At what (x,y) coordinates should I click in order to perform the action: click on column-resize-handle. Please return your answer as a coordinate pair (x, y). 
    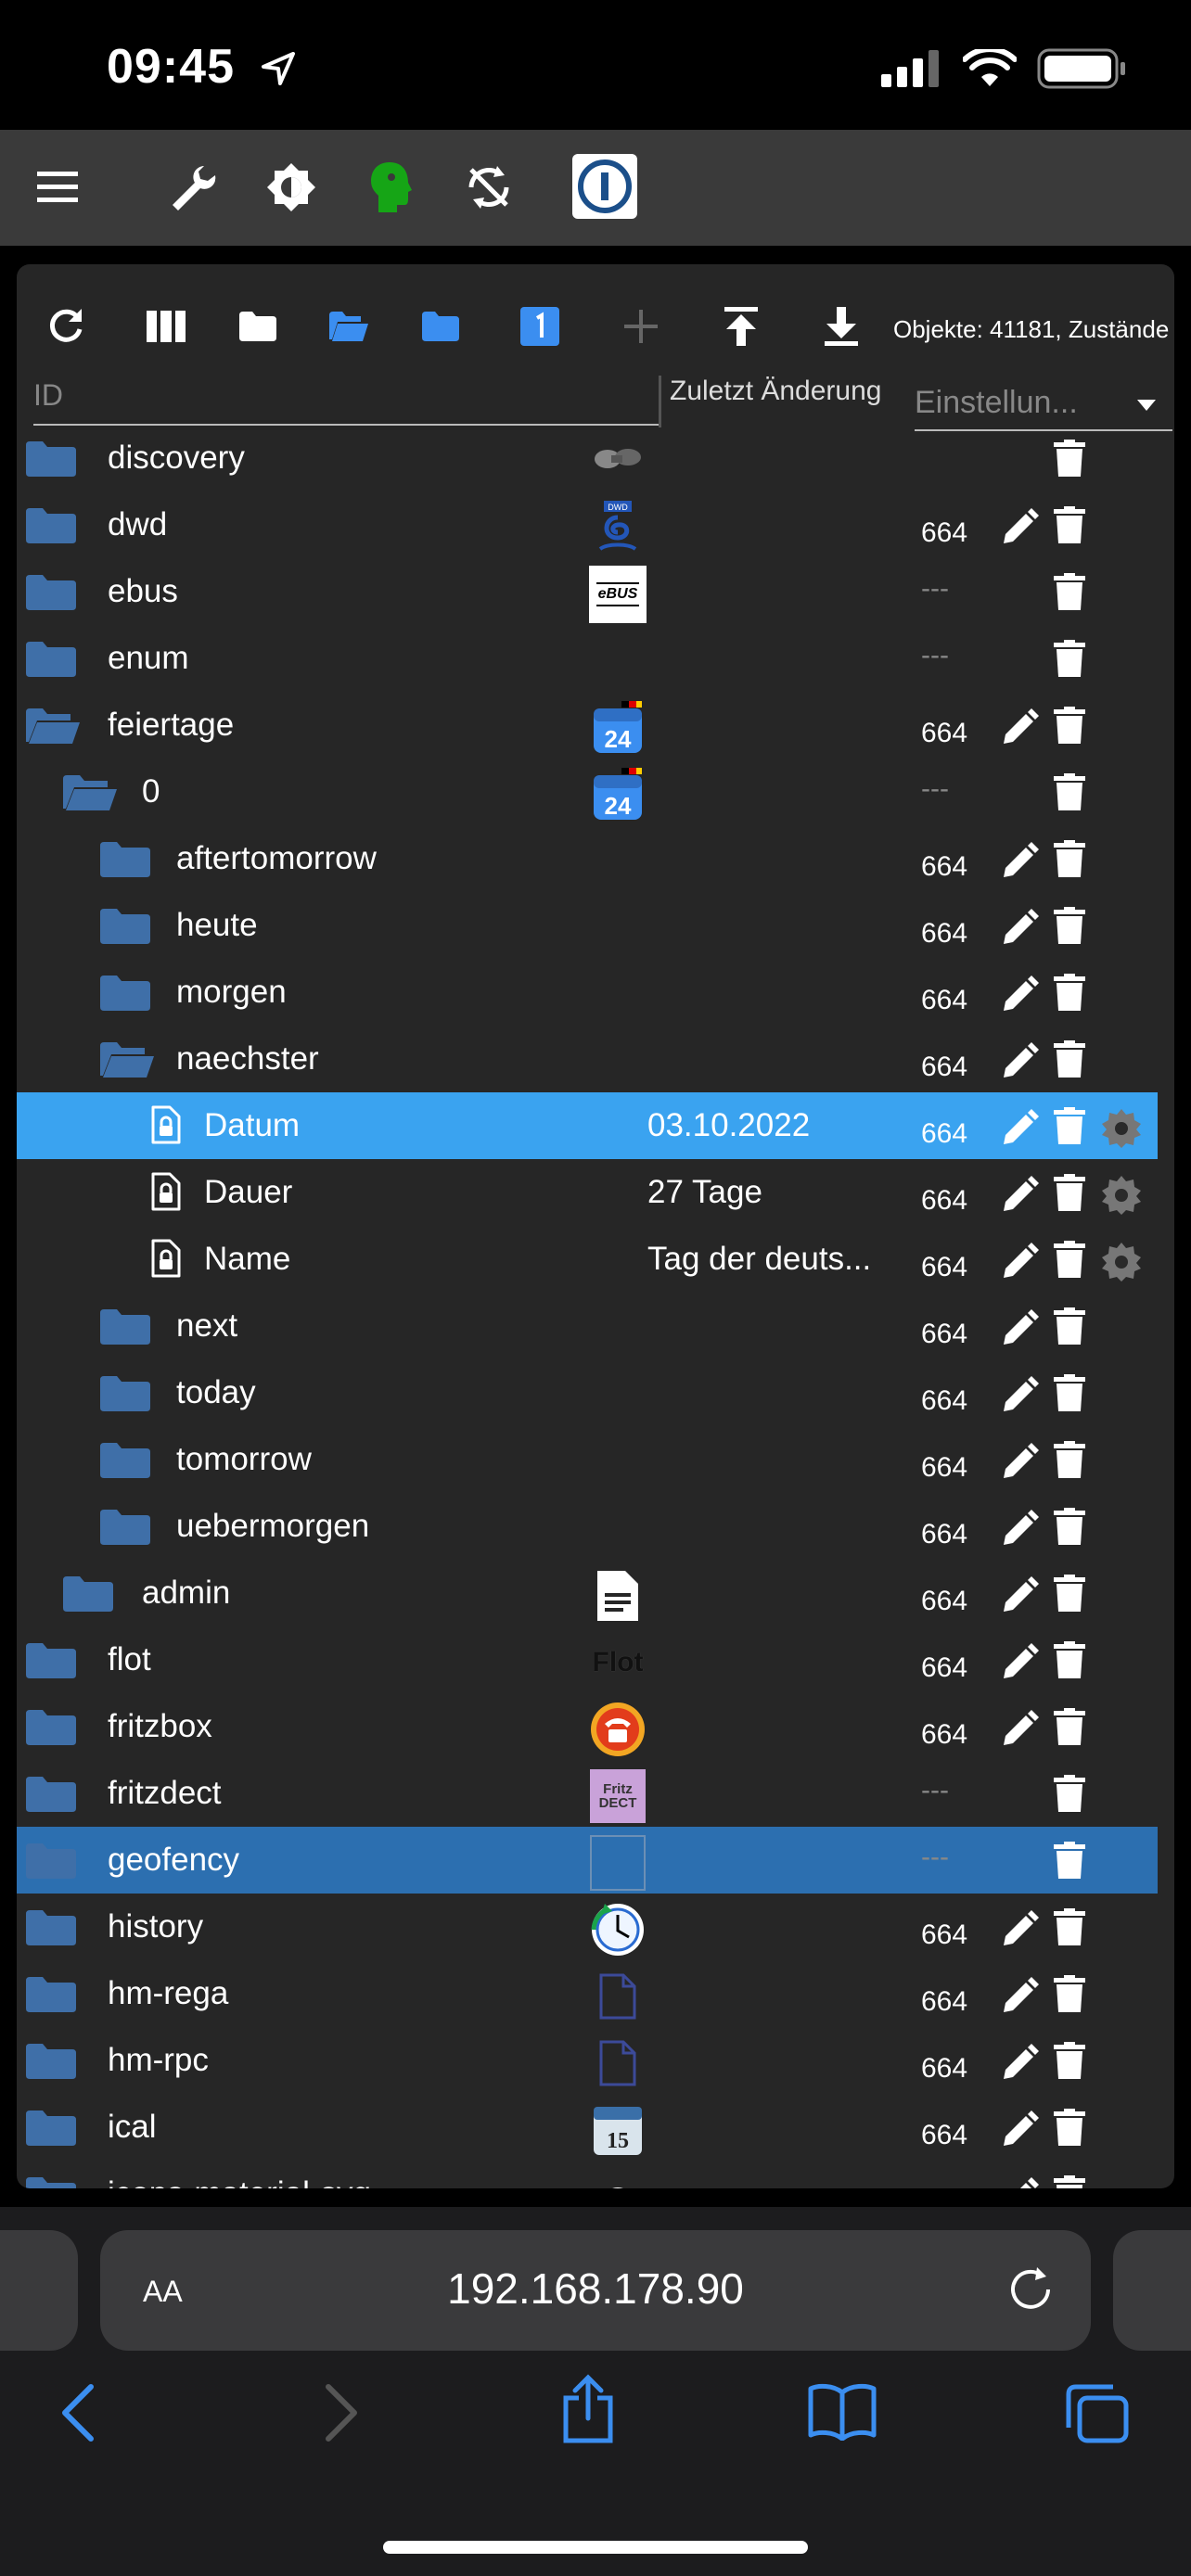
    Looking at the image, I should click on (660, 401).